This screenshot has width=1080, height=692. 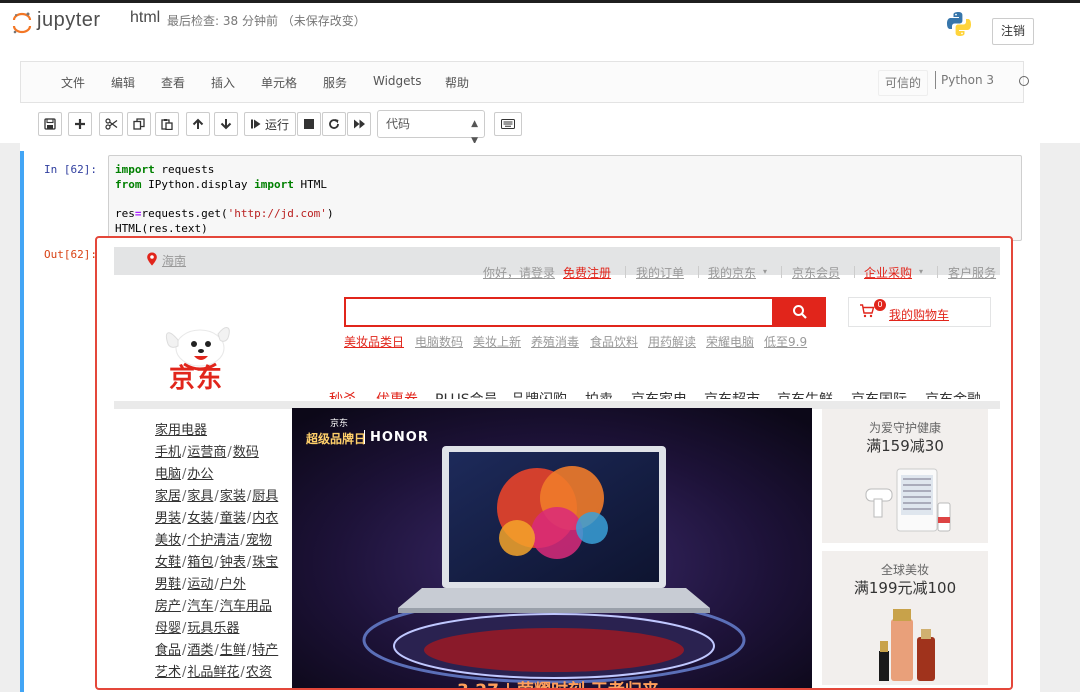 I want to click on menu-file: 文件, so click(x=73, y=82).